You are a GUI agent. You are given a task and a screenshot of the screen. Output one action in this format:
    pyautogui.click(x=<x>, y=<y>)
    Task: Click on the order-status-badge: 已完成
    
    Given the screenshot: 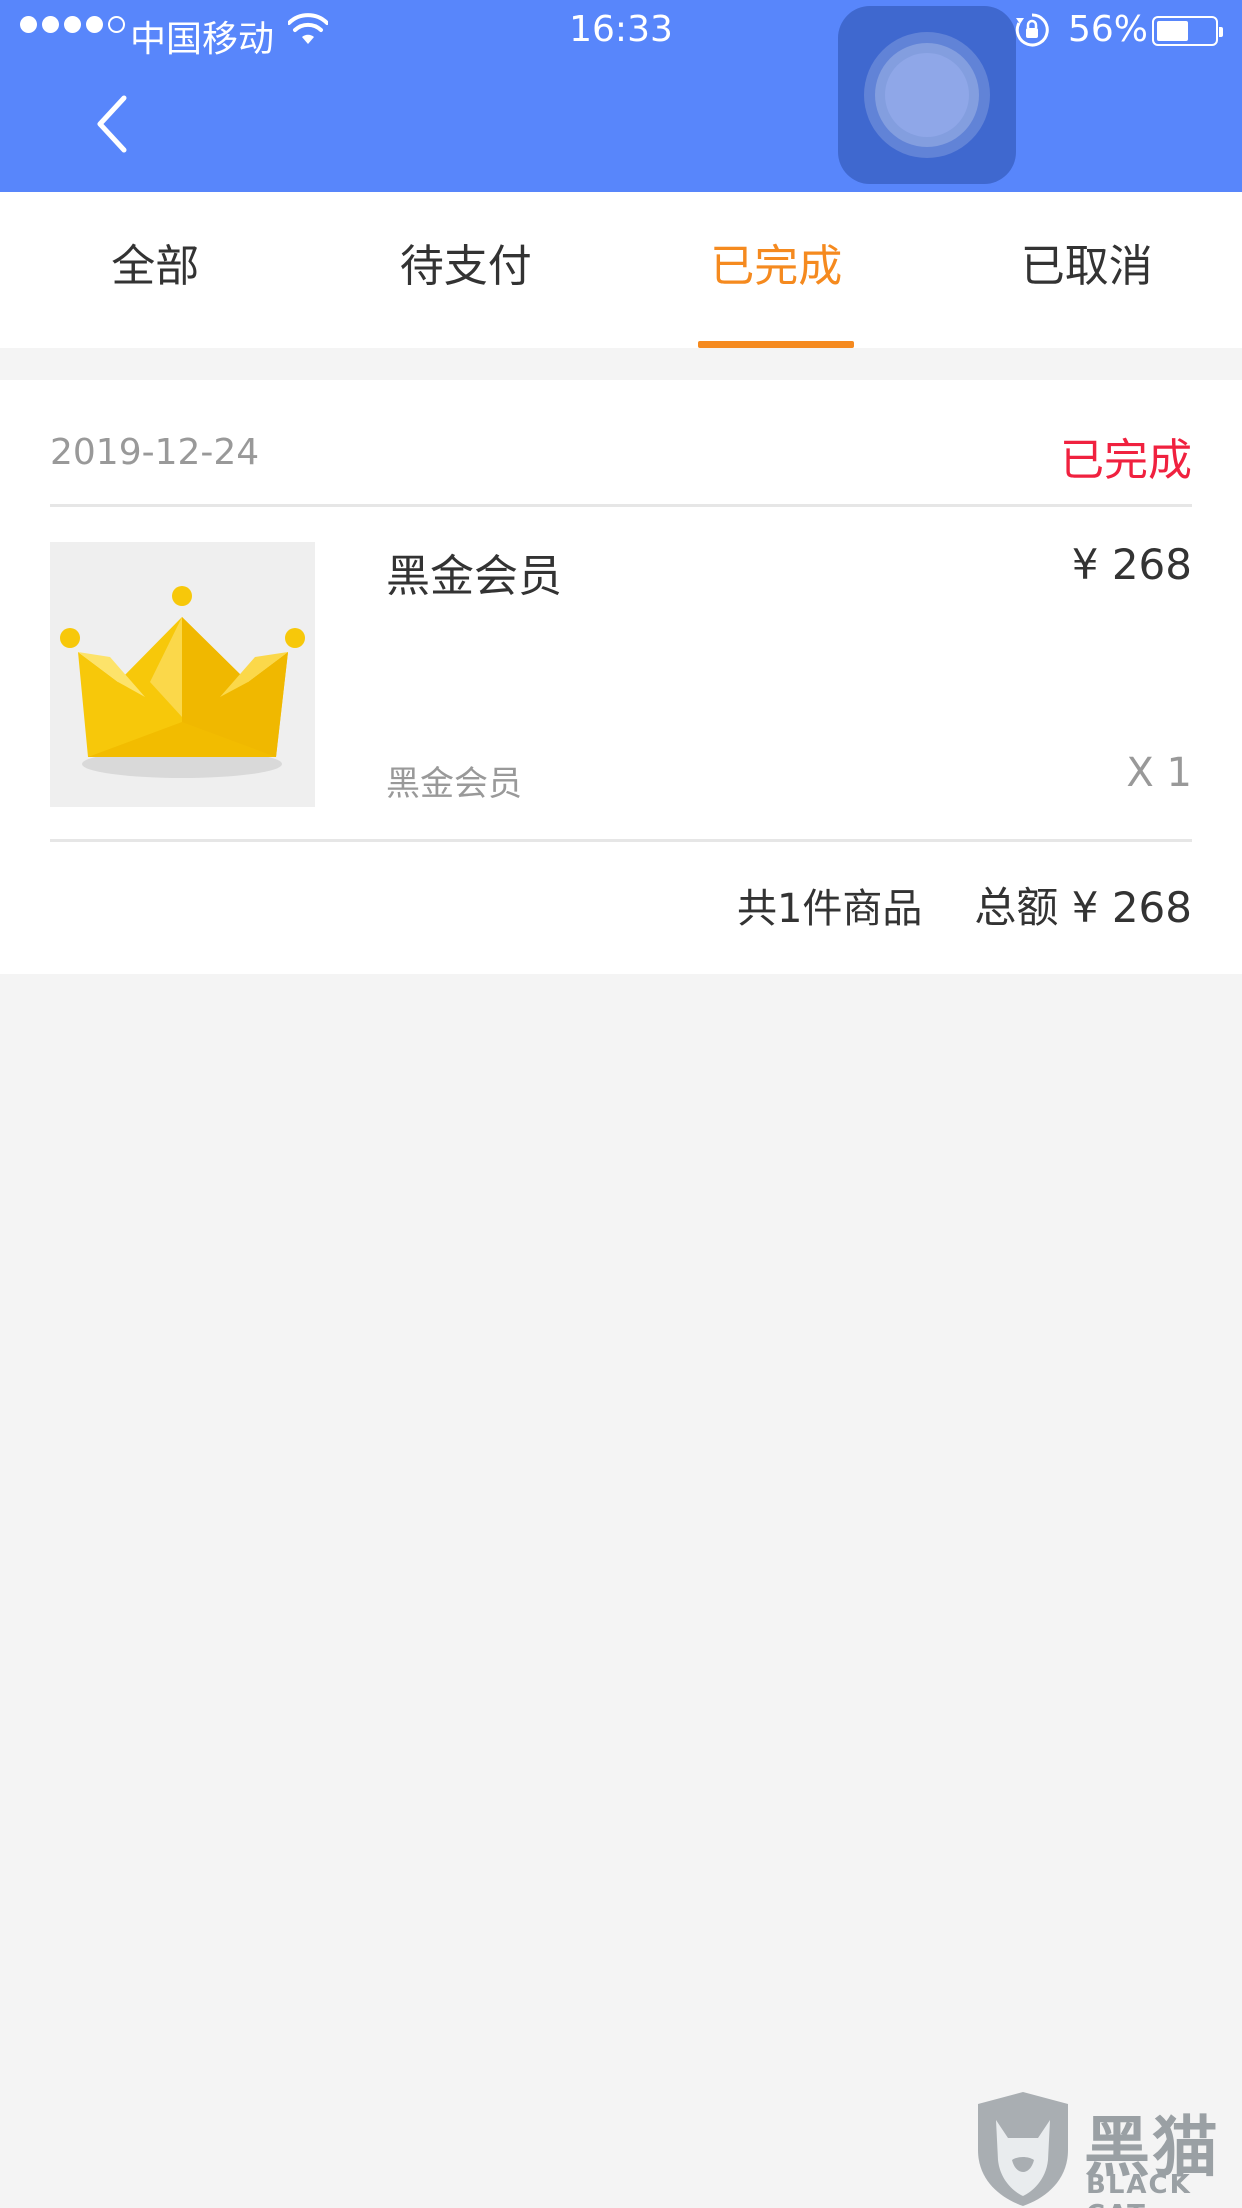 What is the action you would take?
    pyautogui.click(x=1126, y=460)
    